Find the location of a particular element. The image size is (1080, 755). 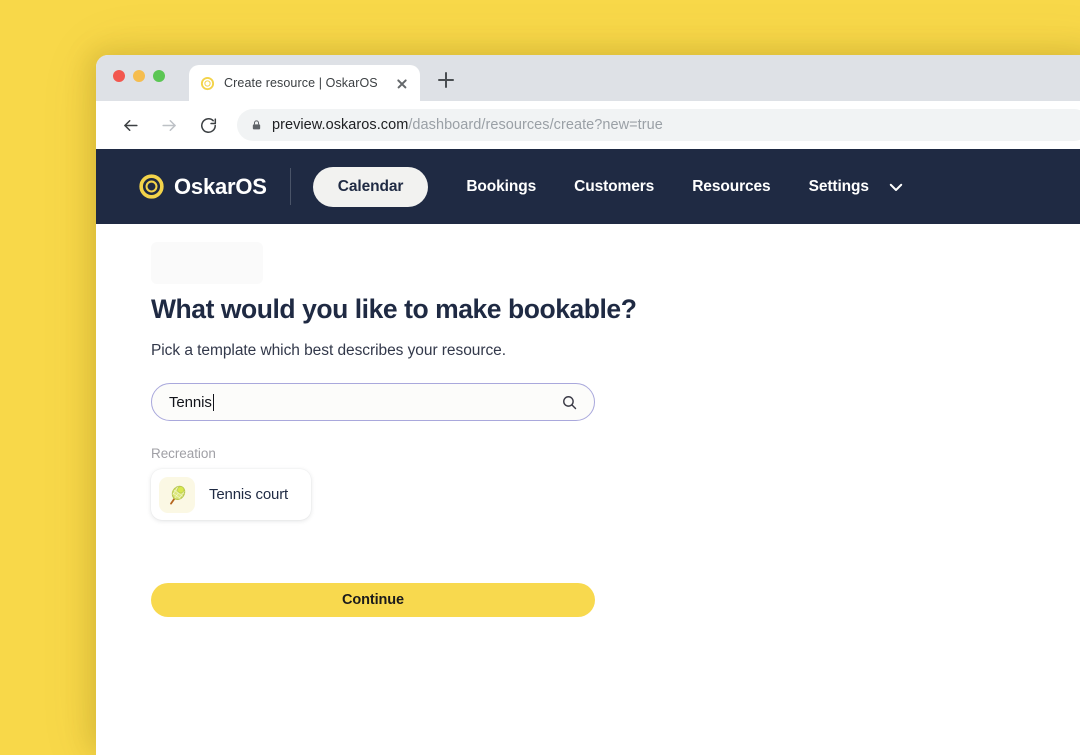

plus-icon is located at coordinates (446, 80).